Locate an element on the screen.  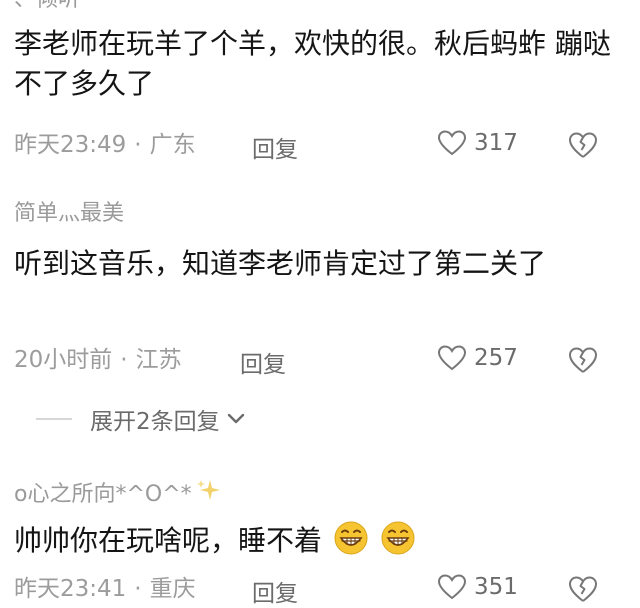
comment-username: o心之所向*^O^* is located at coordinates (118, 495).